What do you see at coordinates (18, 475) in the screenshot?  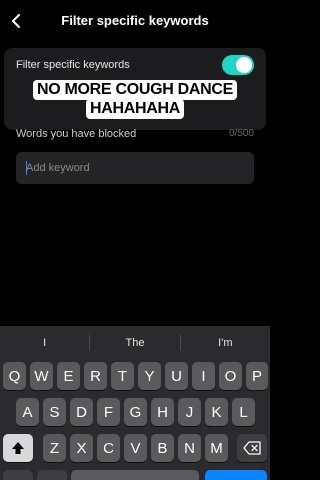 I see `numbers-key` at bounding box center [18, 475].